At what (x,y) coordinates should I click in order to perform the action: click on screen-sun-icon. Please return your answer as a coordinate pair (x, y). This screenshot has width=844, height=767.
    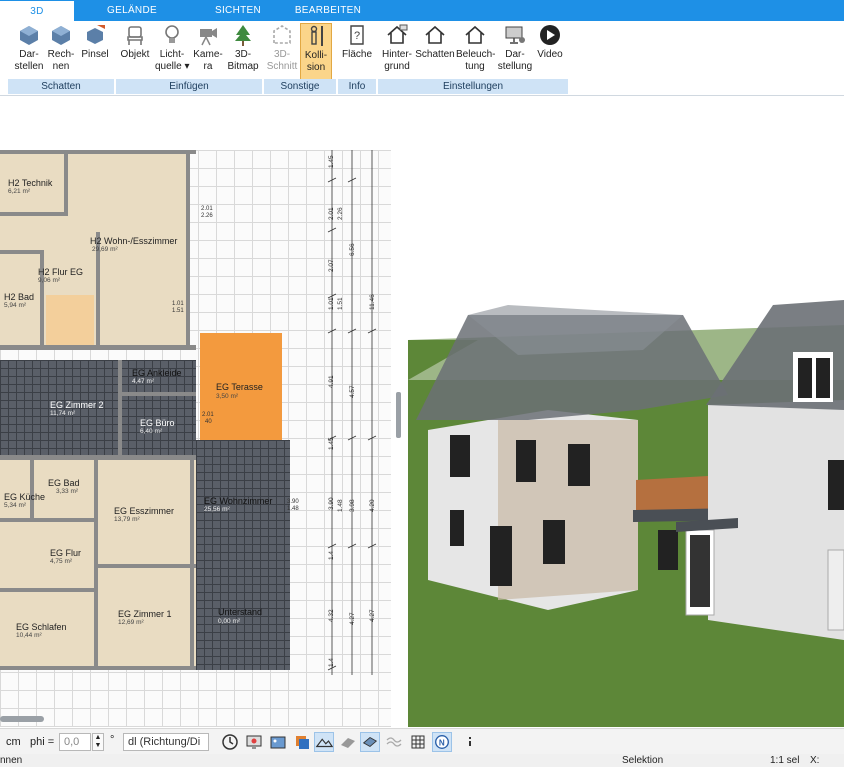
    Looking at the image, I should click on (254, 742).